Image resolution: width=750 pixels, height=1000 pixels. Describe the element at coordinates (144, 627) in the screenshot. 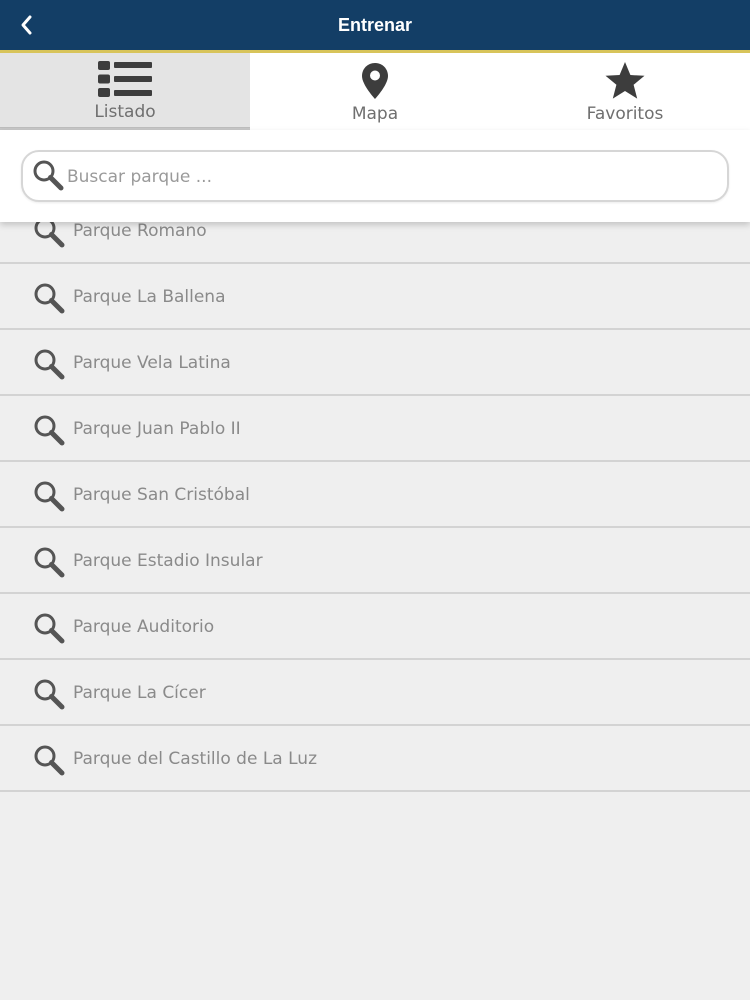

I see `list-item-label: Parque Auditorio` at that location.